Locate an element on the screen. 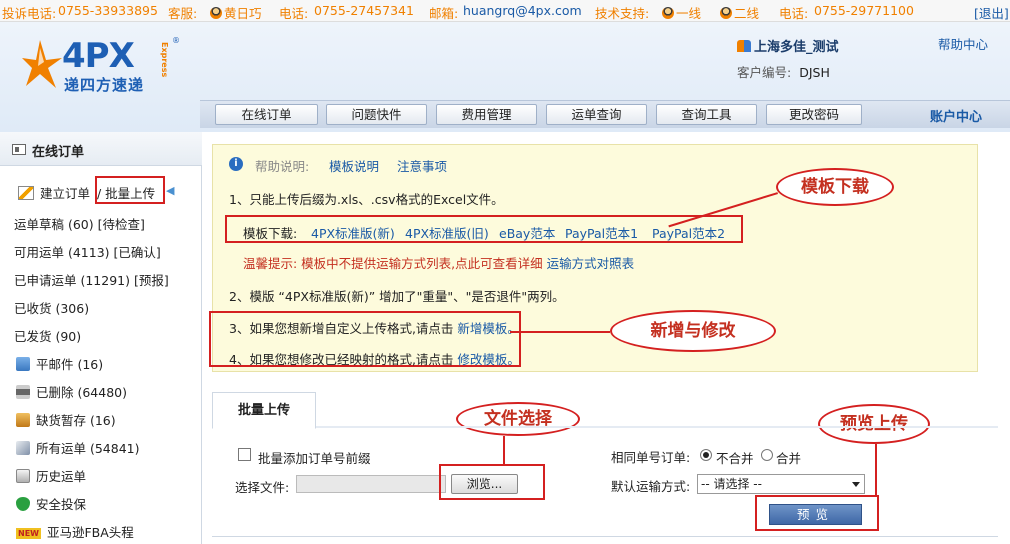 Image resolution: width=1010 pixels, height=544 pixels. complaint-phone: 0755-33933895 is located at coordinates (108, 10).